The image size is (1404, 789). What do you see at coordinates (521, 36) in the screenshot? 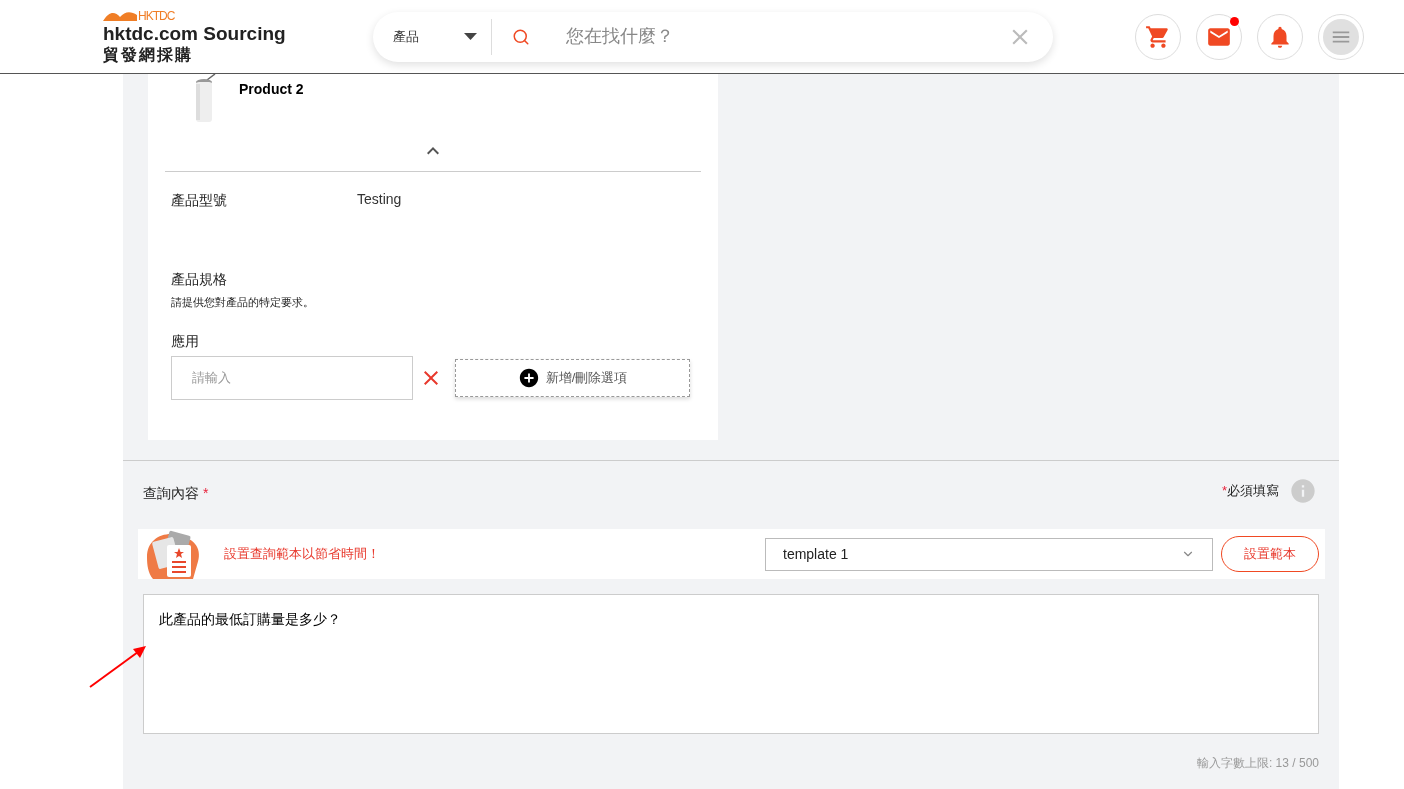
I see `search-icon` at bounding box center [521, 36].